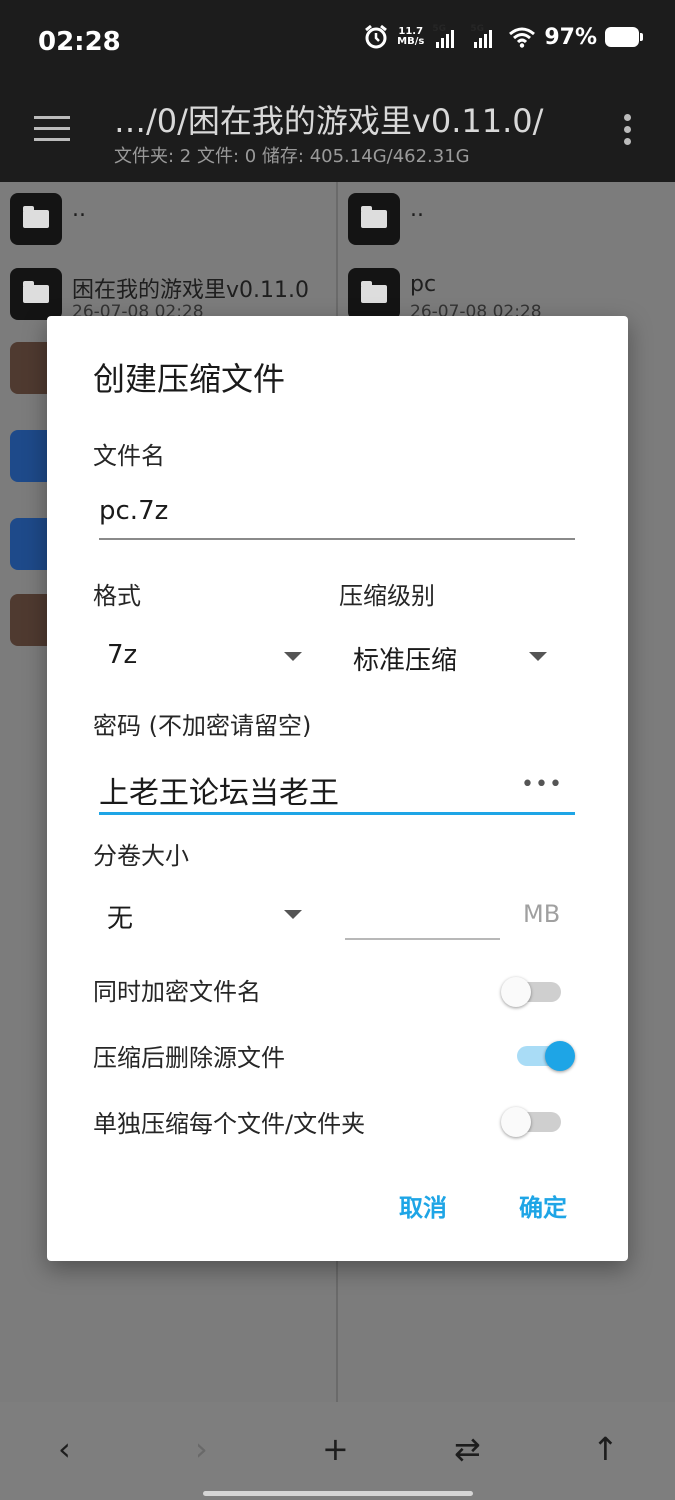  I want to click on wifi-icon, so click(522, 37).